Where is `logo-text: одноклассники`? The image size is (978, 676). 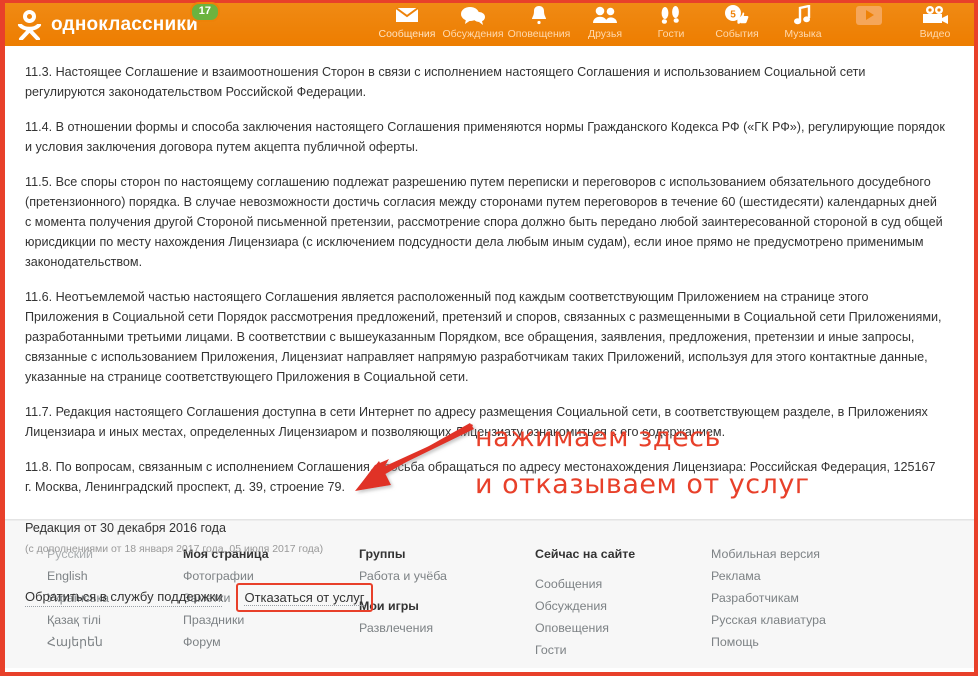 logo-text: одноклассники is located at coordinates (124, 24).